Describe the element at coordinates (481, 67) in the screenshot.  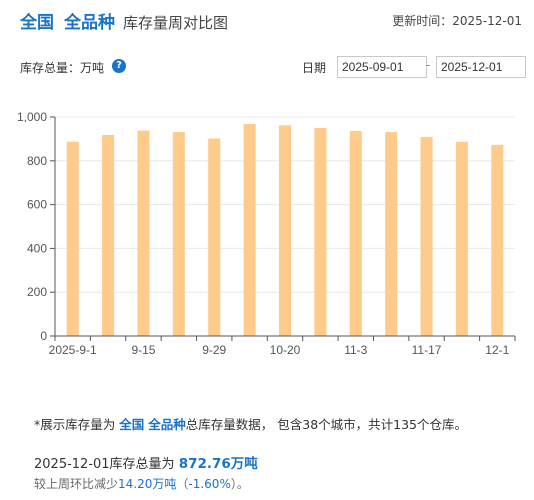
I see `end-date-input: 2025-12-01` at that location.